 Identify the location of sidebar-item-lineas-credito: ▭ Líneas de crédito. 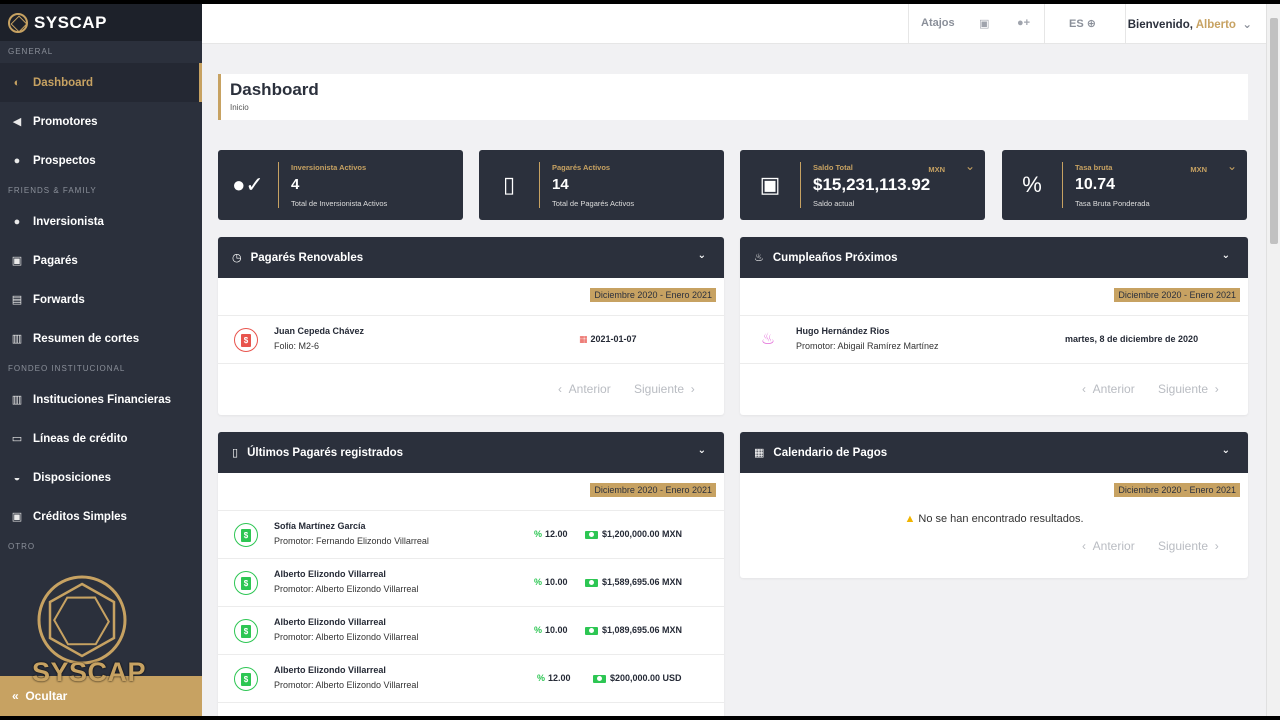
(101, 438).